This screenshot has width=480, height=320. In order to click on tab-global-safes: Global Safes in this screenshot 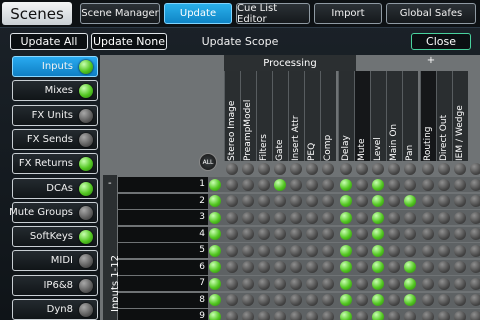, I will do `click(431, 13)`.